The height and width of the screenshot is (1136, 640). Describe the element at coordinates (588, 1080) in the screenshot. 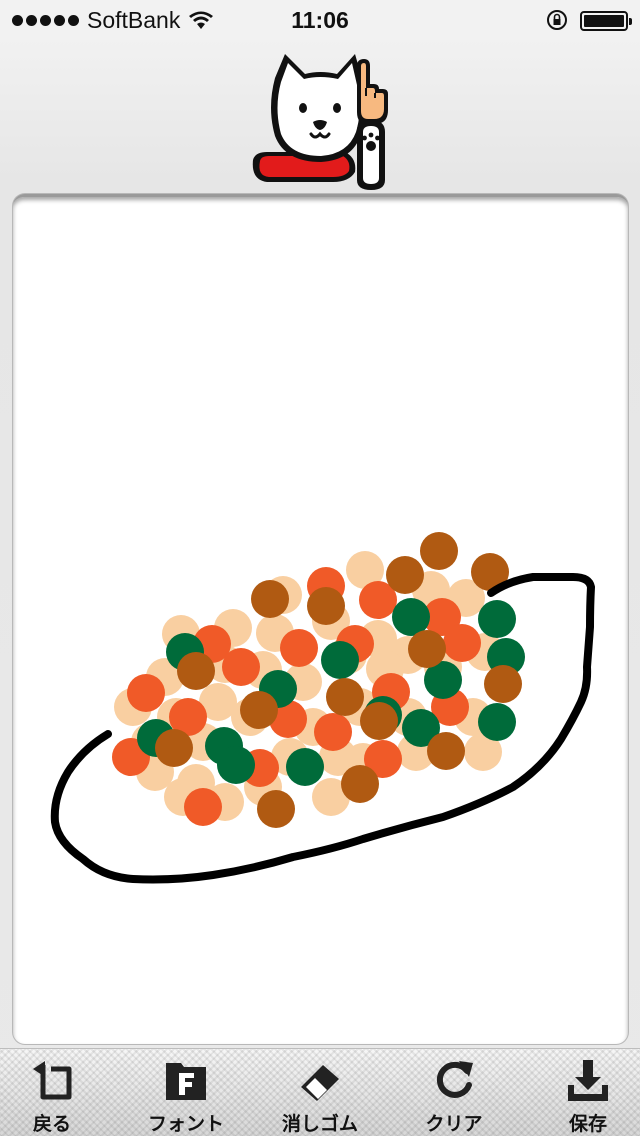

I see `save-icon` at that location.